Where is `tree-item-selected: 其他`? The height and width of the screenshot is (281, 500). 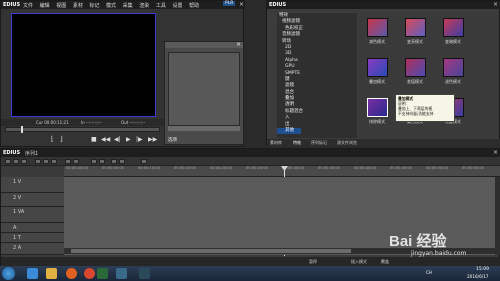
tree-item-selected: 其他 is located at coordinates (289, 131).